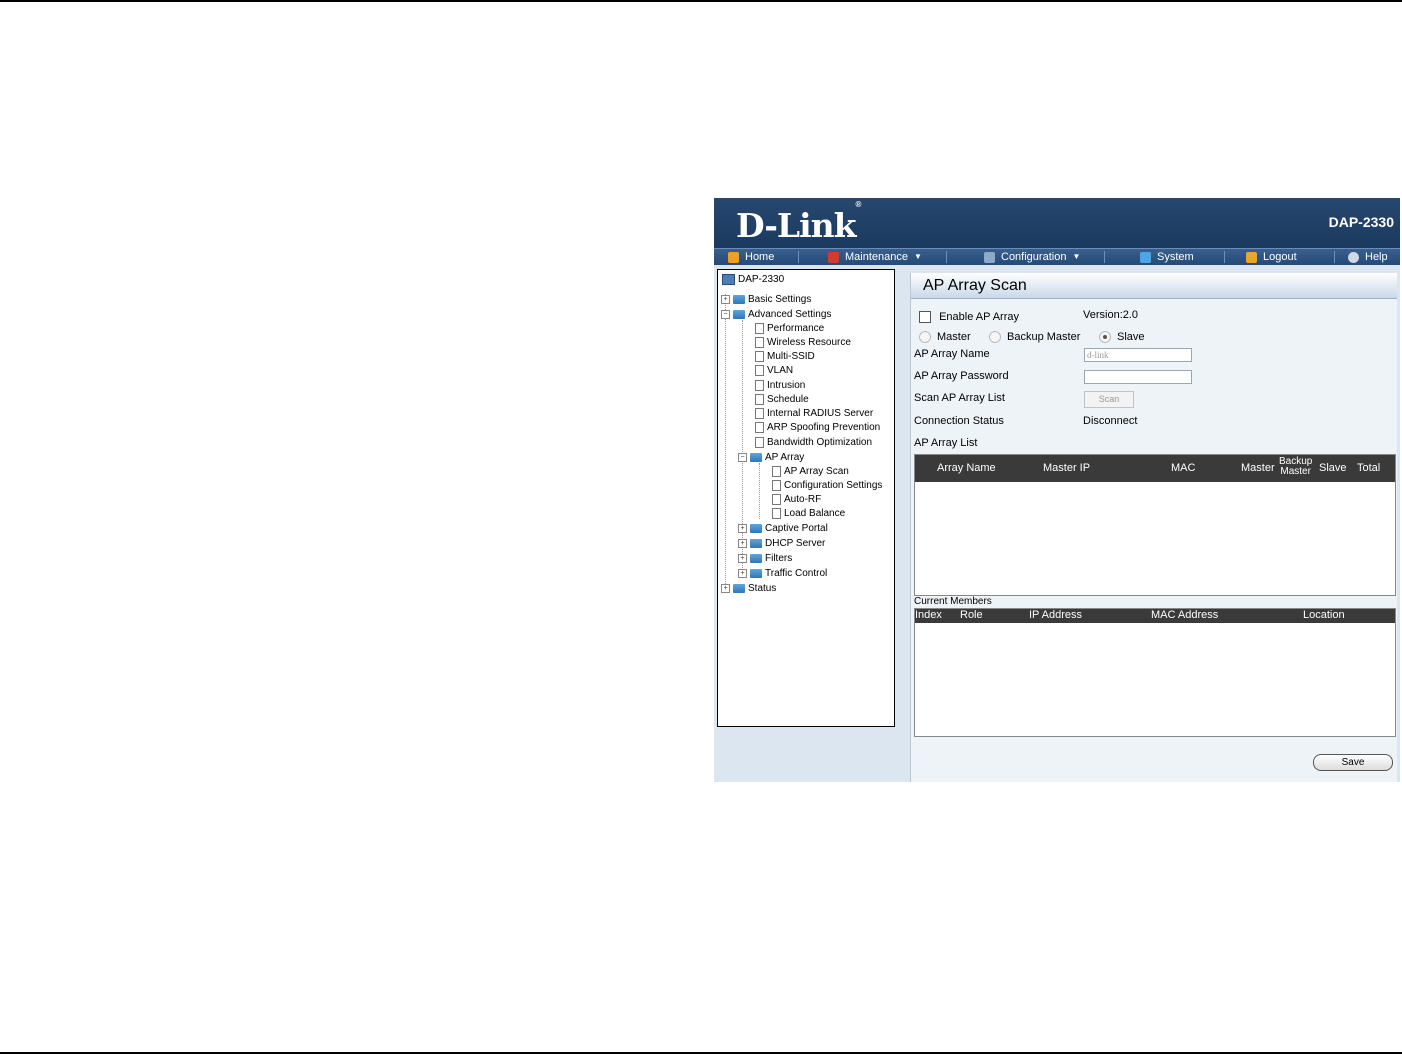  Describe the element at coordinates (817, 427) in the screenshot. I see `tree-item-arp-spoofing-prevention: ARP Spoofing Prevention` at that location.